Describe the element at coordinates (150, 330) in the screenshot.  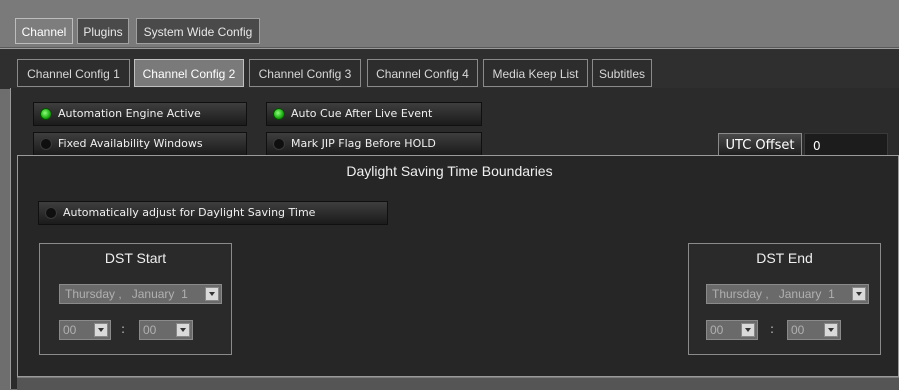
I see `dst-start-minute: 00` at that location.